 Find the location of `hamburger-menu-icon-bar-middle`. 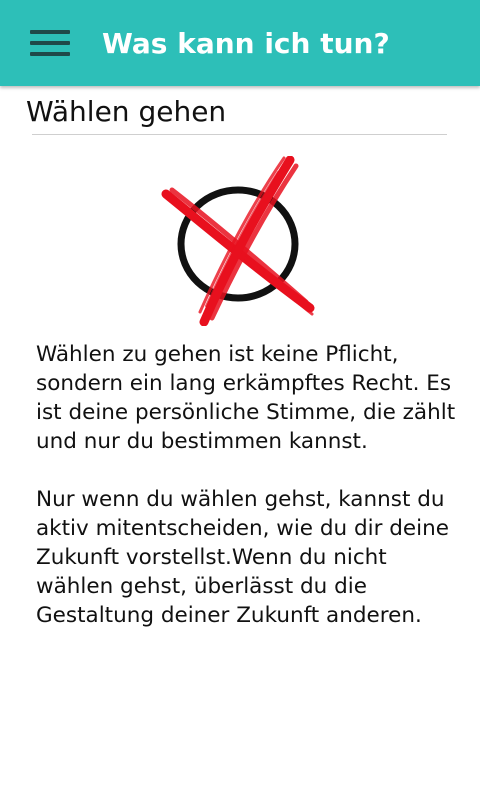

hamburger-menu-icon-bar-middle is located at coordinates (50, 43).